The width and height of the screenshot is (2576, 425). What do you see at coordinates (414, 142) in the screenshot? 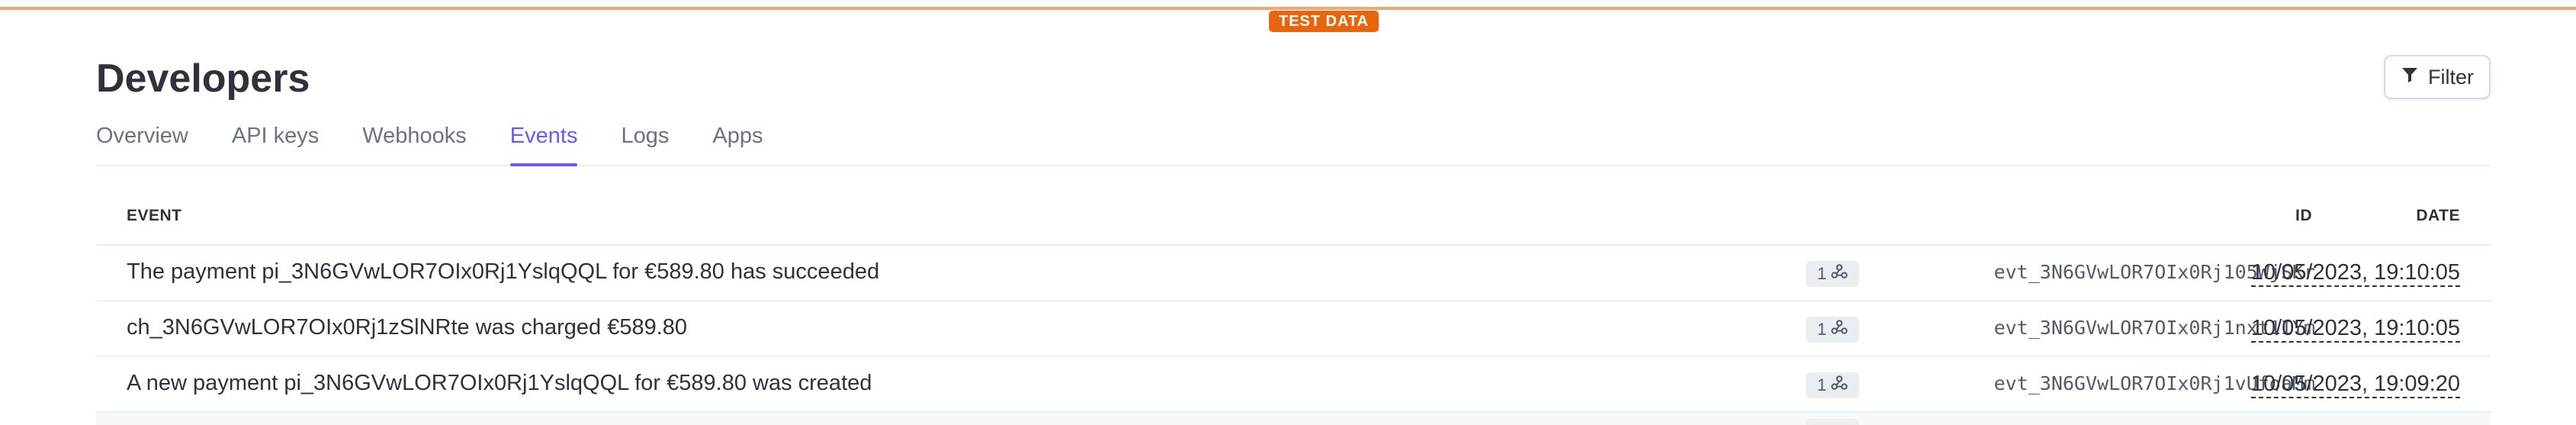
I see `tab-webhooks: Webhooks` at bounding box center [414, 142].